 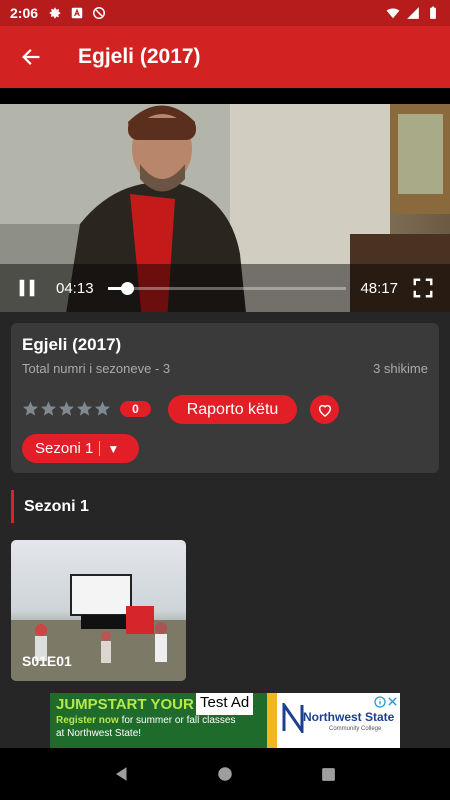 I want to click on rating-stars, so click(x=66, y=408).